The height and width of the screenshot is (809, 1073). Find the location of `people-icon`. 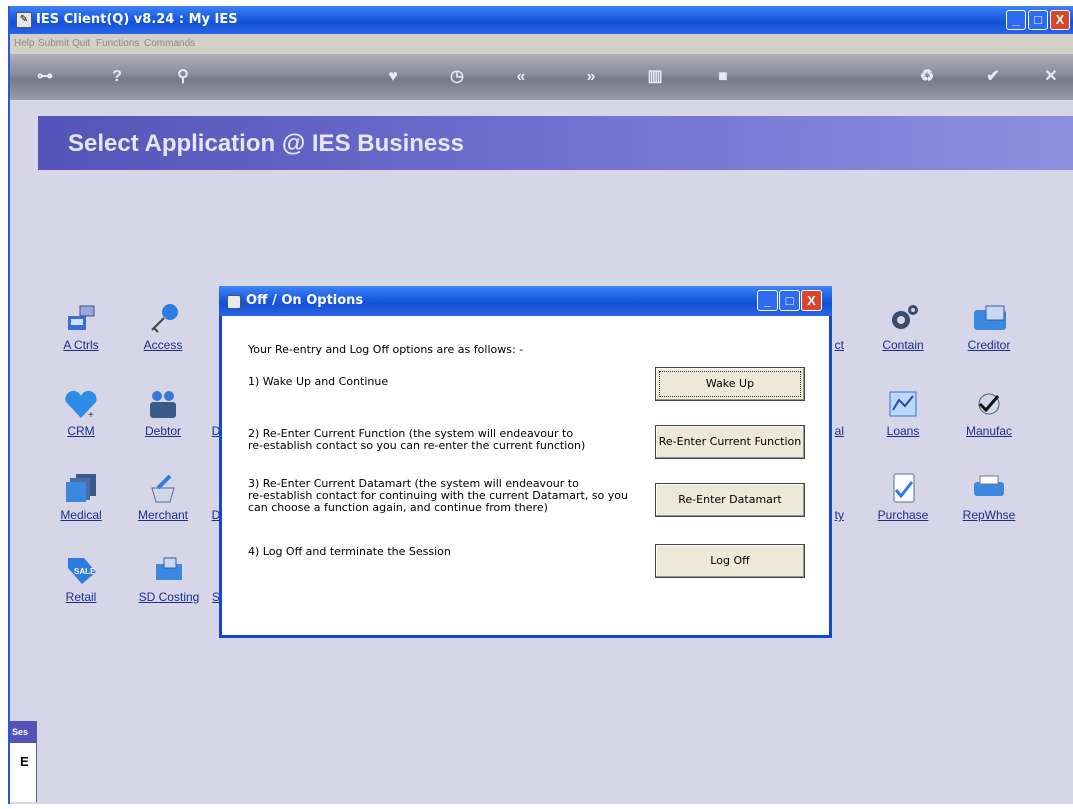

people-icon is located at coordinates (163, 404).